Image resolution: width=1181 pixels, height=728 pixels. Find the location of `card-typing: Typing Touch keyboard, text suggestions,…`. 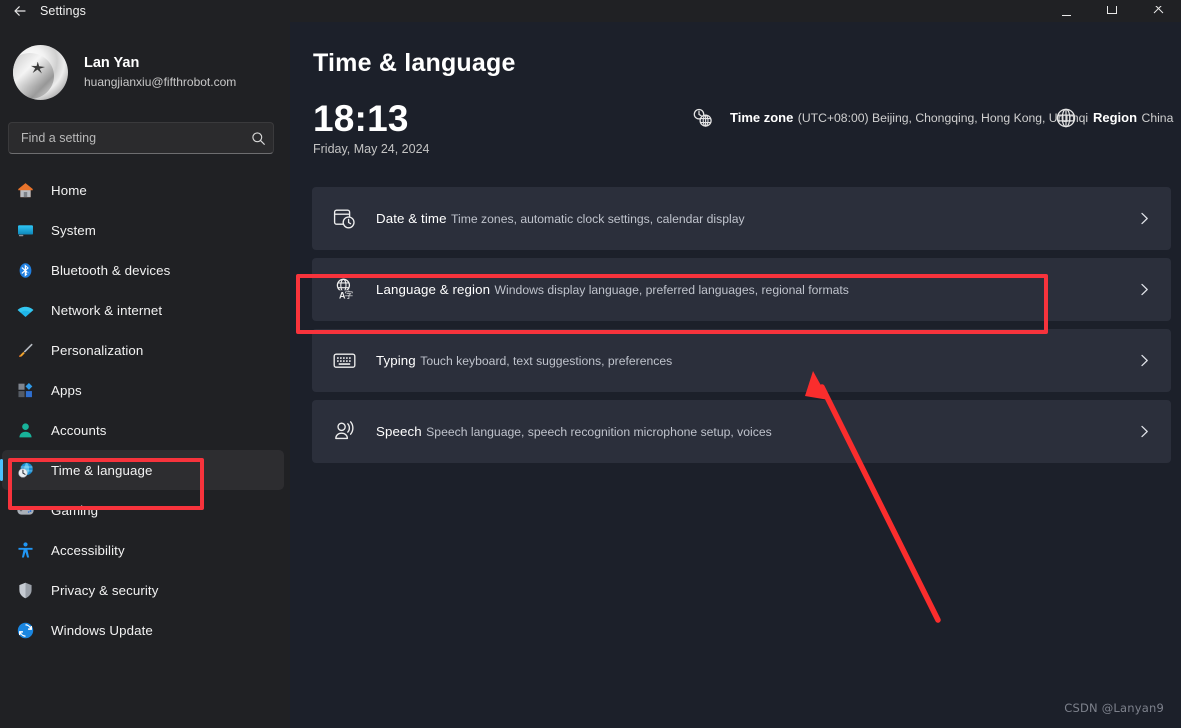

card-typing: Typing Touch keyboard, text suggestions,… is located at coordinates (741, 360).